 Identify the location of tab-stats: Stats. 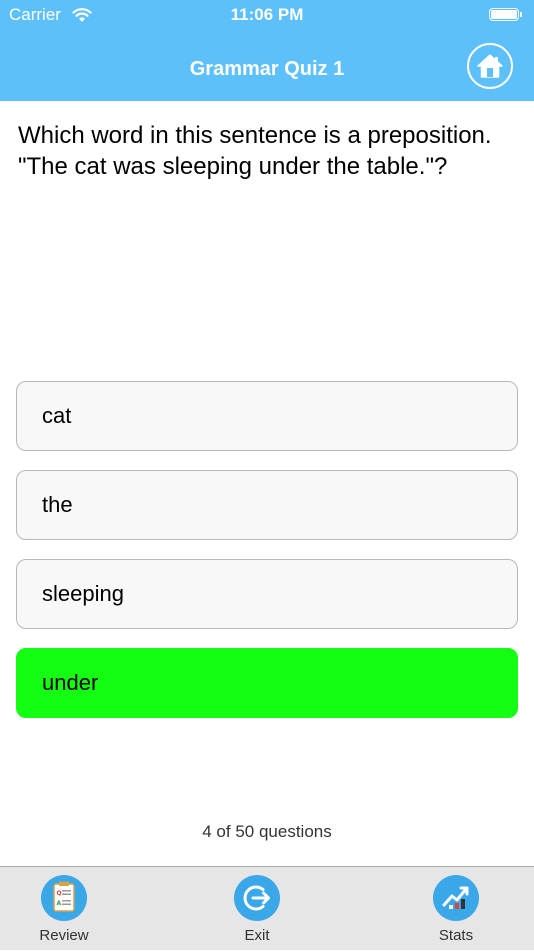
(456, 909).